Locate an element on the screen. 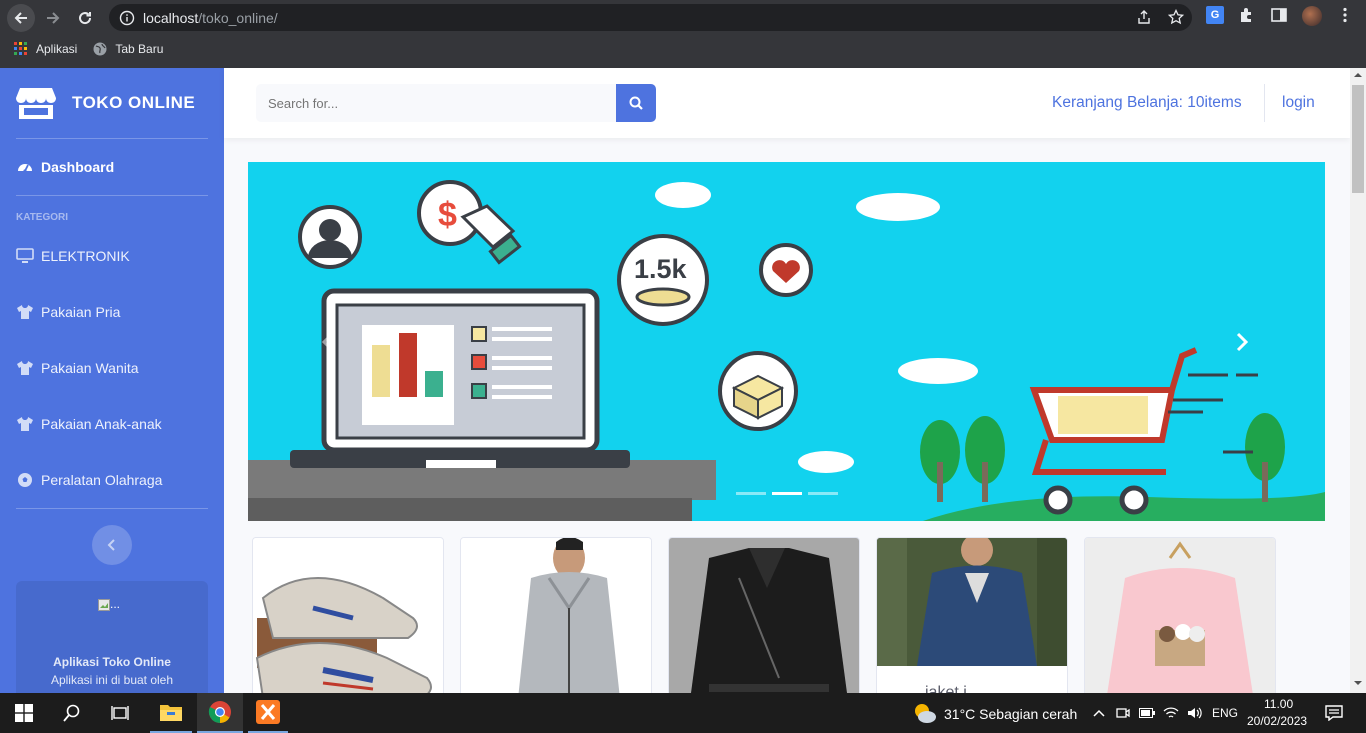  tachometer-icon is located at coordinates (25, 167).